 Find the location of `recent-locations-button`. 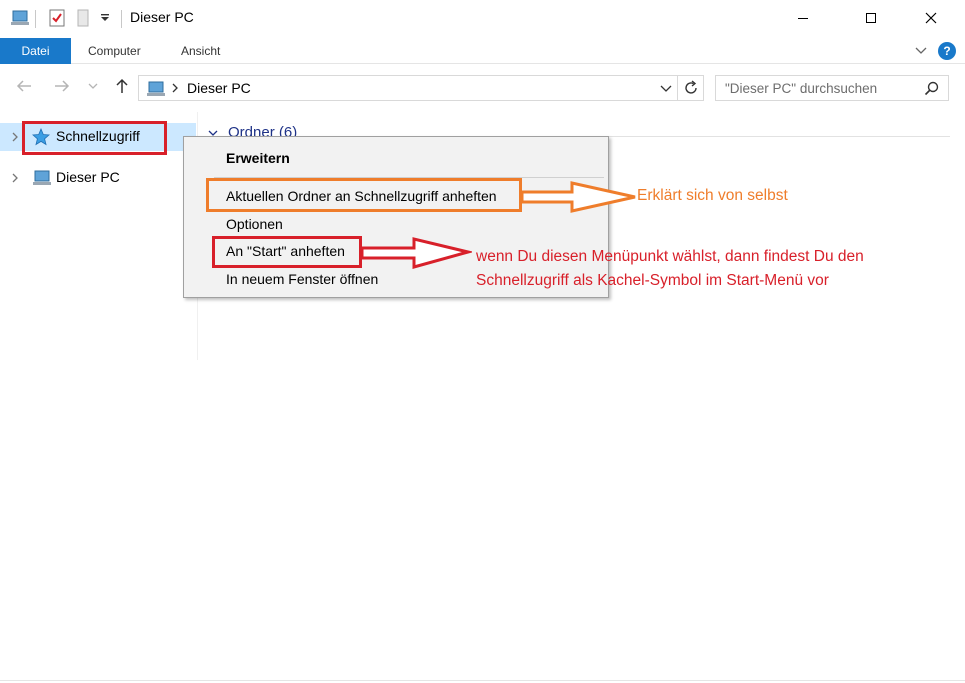

recent-locations-button is located at coordinates (93, 86).